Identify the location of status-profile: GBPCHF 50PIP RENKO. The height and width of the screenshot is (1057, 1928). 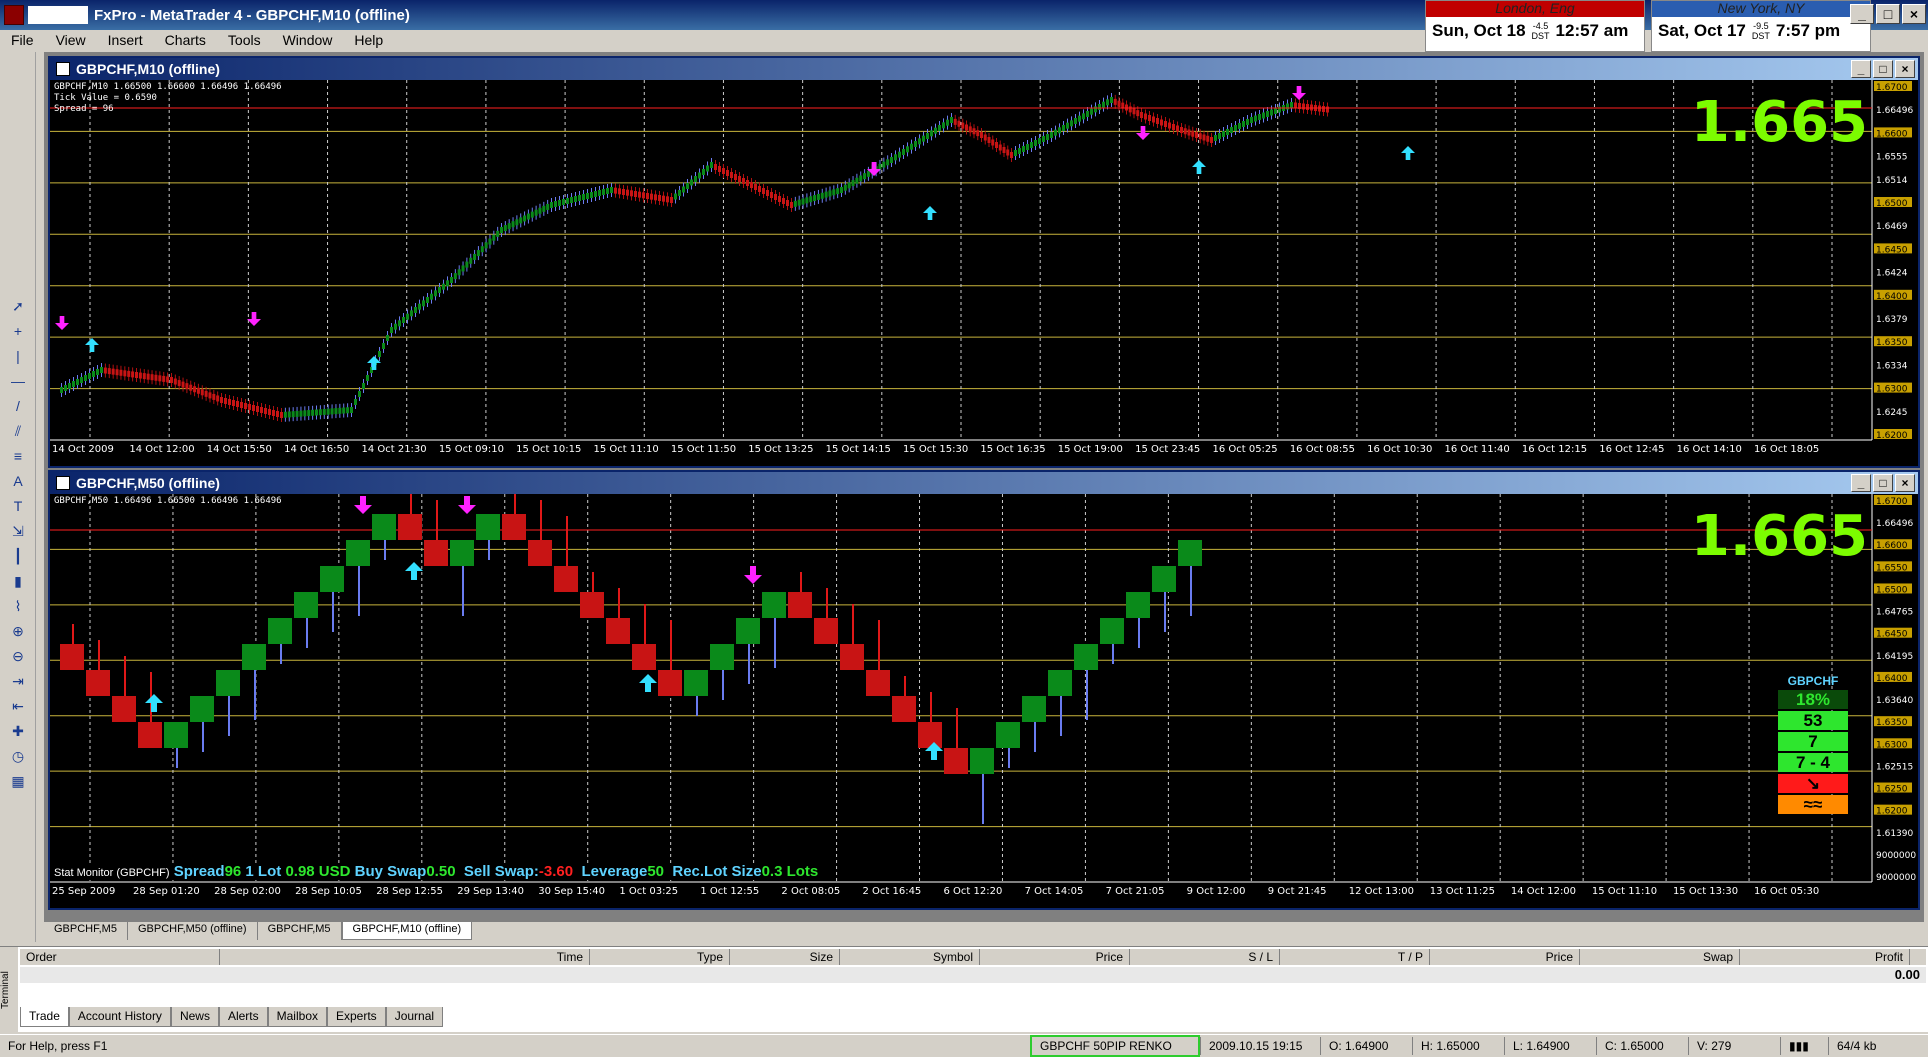
(1115, 1045).